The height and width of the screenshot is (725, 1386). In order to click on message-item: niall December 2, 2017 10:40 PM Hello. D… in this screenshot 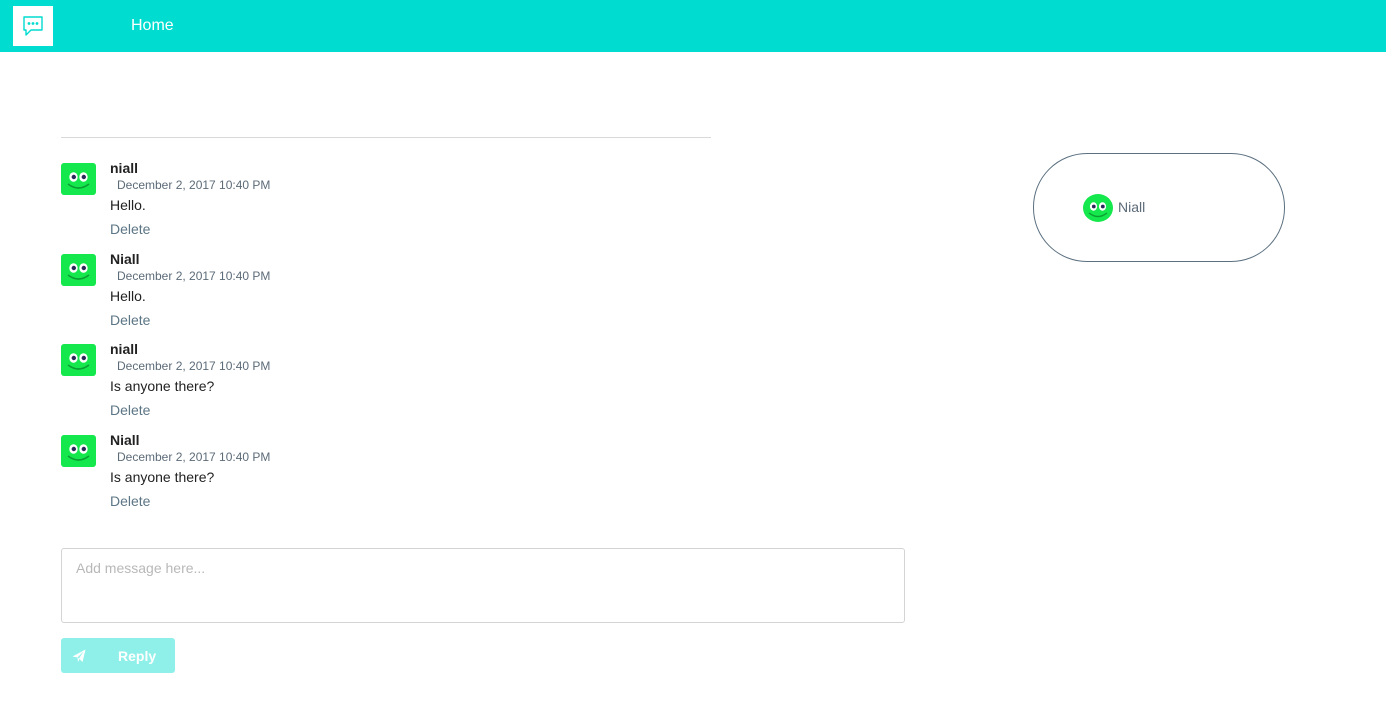, I will do `click(386, 204)`.